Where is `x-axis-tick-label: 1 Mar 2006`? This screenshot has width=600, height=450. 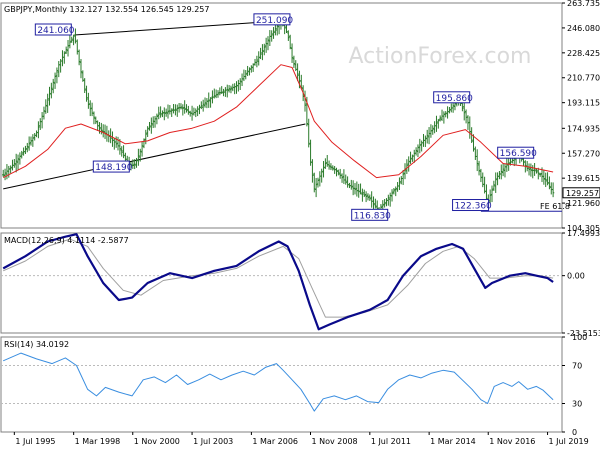 x-axis-tick-label: 1 Mar 2006 is located at coordinates (275, 441).